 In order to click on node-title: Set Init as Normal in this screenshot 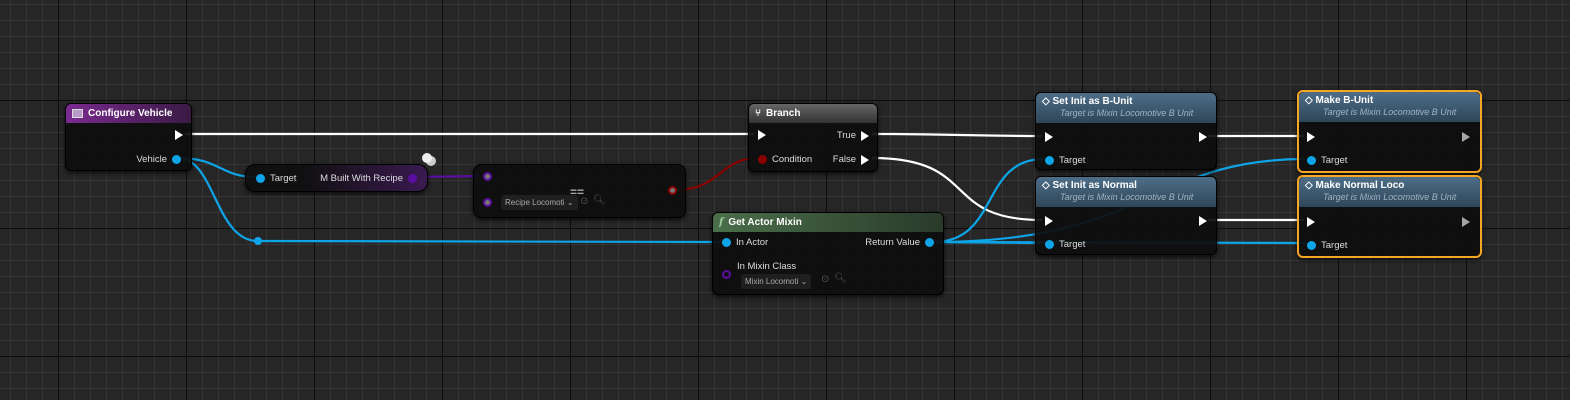, I will do `click(1094, 185)`.